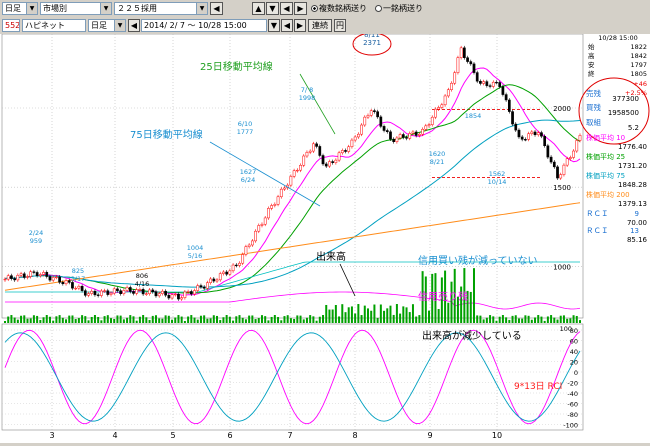  I want to click on yen-button: 円, so click(340, 25).